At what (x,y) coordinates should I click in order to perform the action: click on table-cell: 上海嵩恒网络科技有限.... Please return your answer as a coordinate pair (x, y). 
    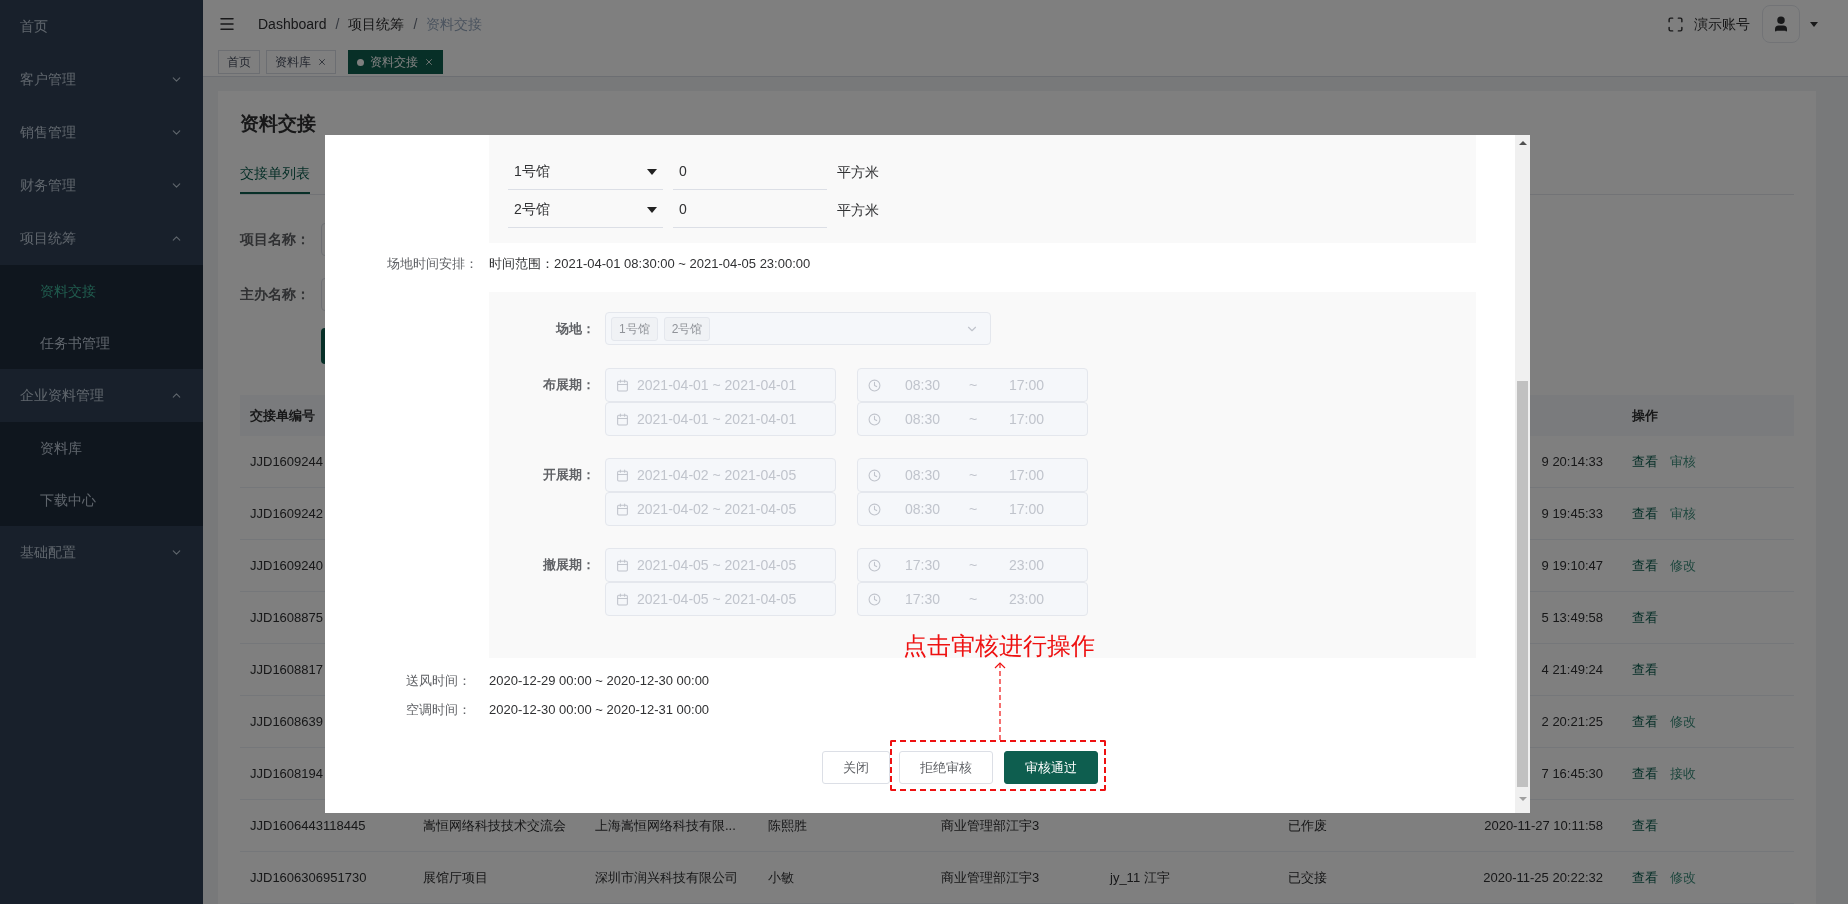
    Looking at the image, I should click on (665, 825).